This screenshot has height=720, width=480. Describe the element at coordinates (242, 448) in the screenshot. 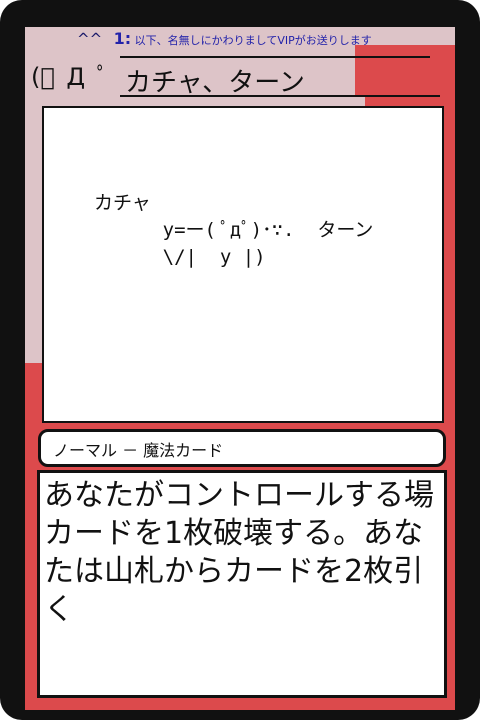

I see `type-bar: ノーマル － 魔法カード` at that location.